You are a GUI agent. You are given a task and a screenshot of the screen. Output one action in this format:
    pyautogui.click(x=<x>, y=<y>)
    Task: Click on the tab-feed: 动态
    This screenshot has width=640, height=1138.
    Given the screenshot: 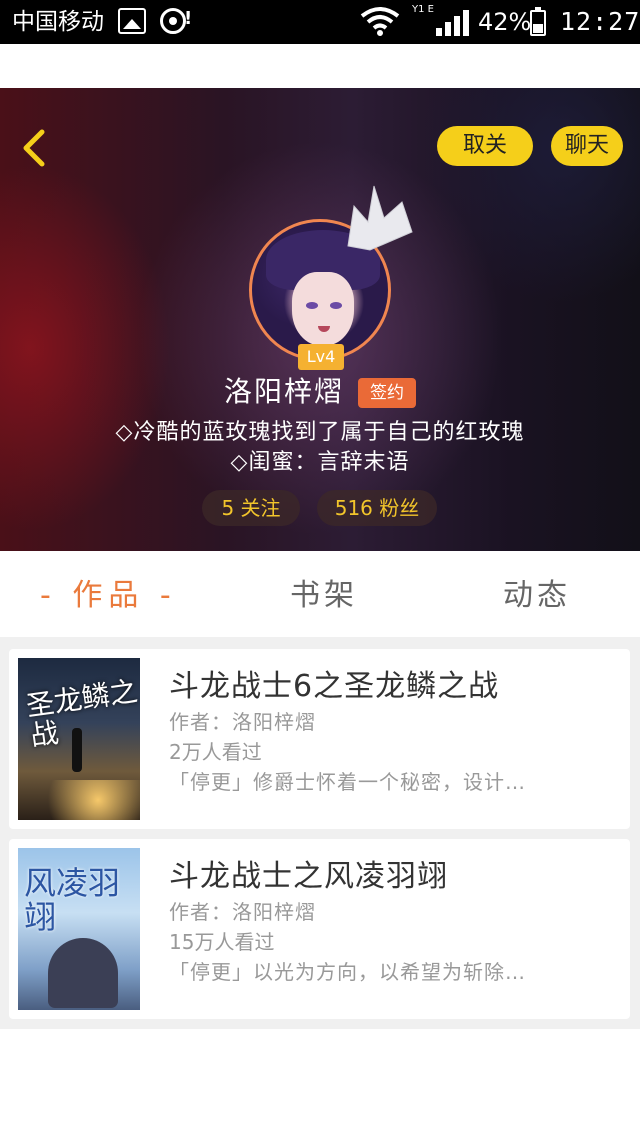 What is the action you would take?
    pyautogui.click(x=537, y=596)
    